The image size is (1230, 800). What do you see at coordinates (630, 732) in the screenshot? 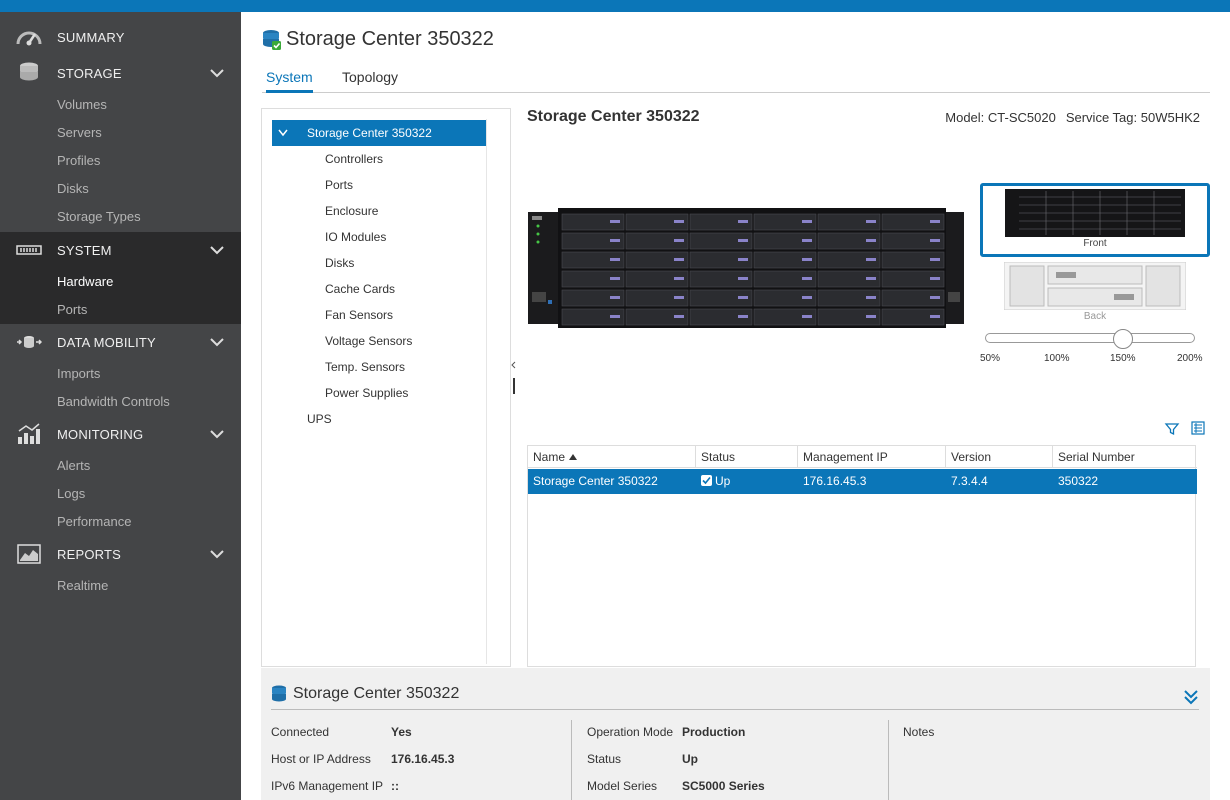
I see `label-operation-mode: Operation Mode` at bounding box center [630, 732].